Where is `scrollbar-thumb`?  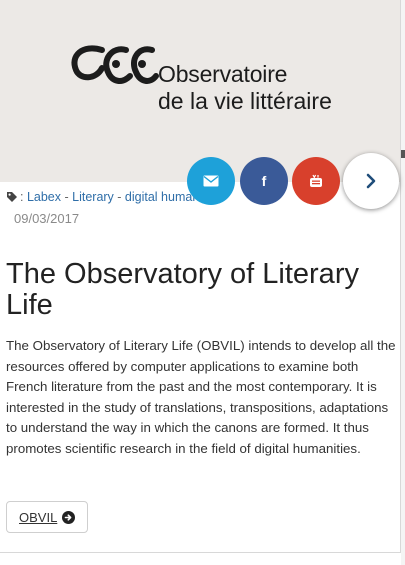 scrollbar-thumb is located at coordinates (403, 154).